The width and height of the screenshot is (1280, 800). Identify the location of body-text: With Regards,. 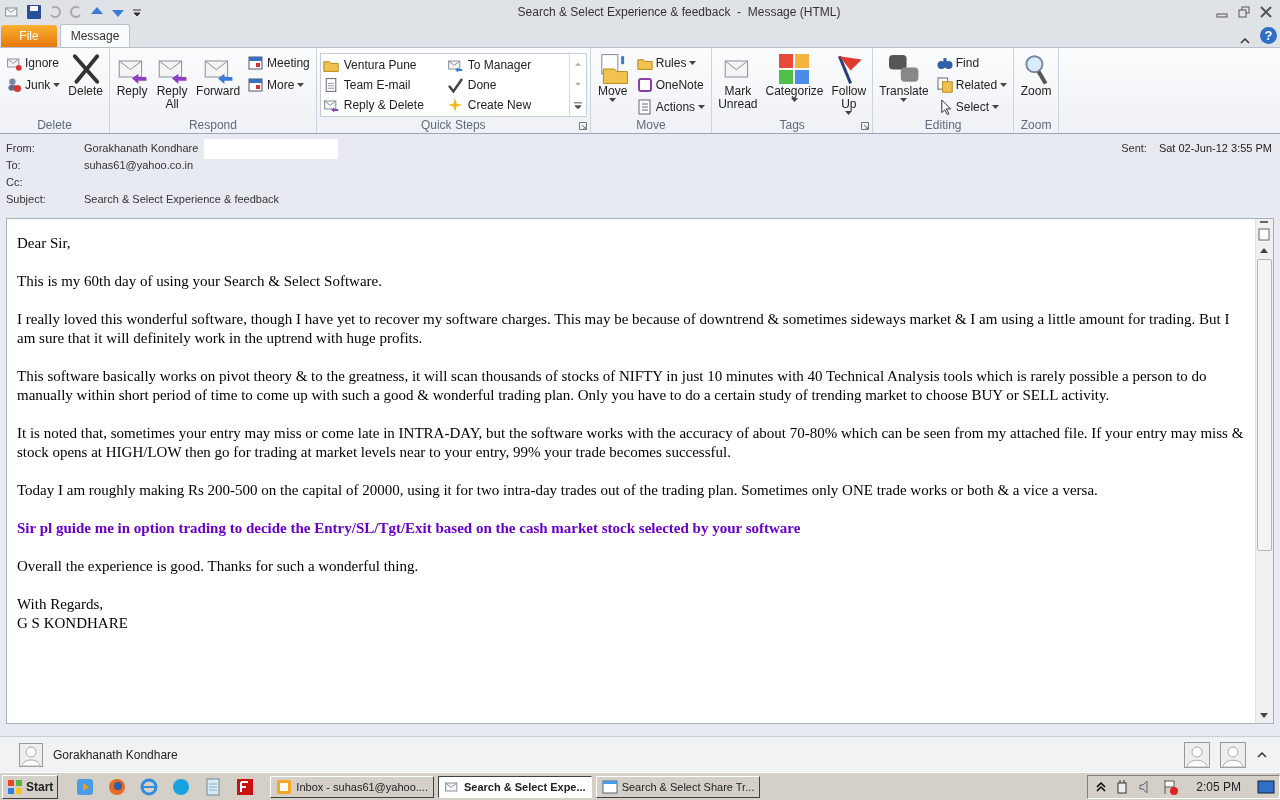
(61, 604).